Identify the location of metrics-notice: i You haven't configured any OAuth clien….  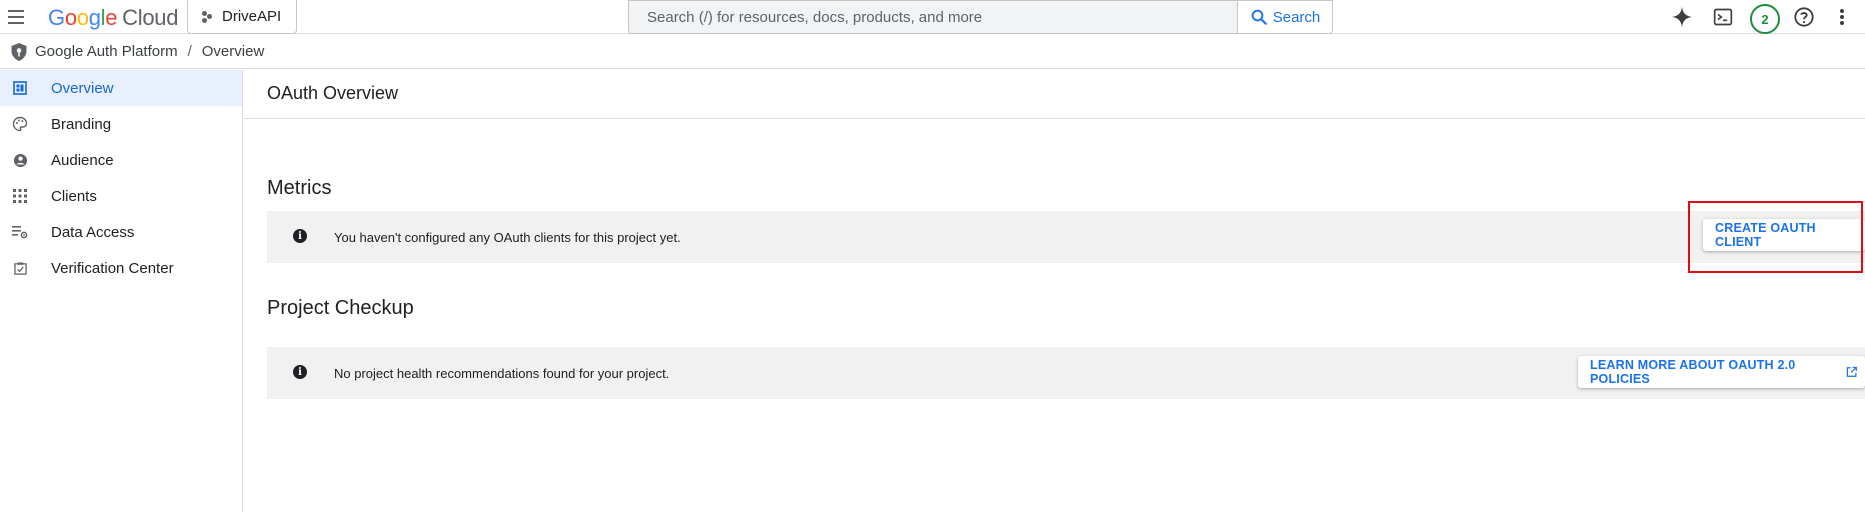
(1066, 237).